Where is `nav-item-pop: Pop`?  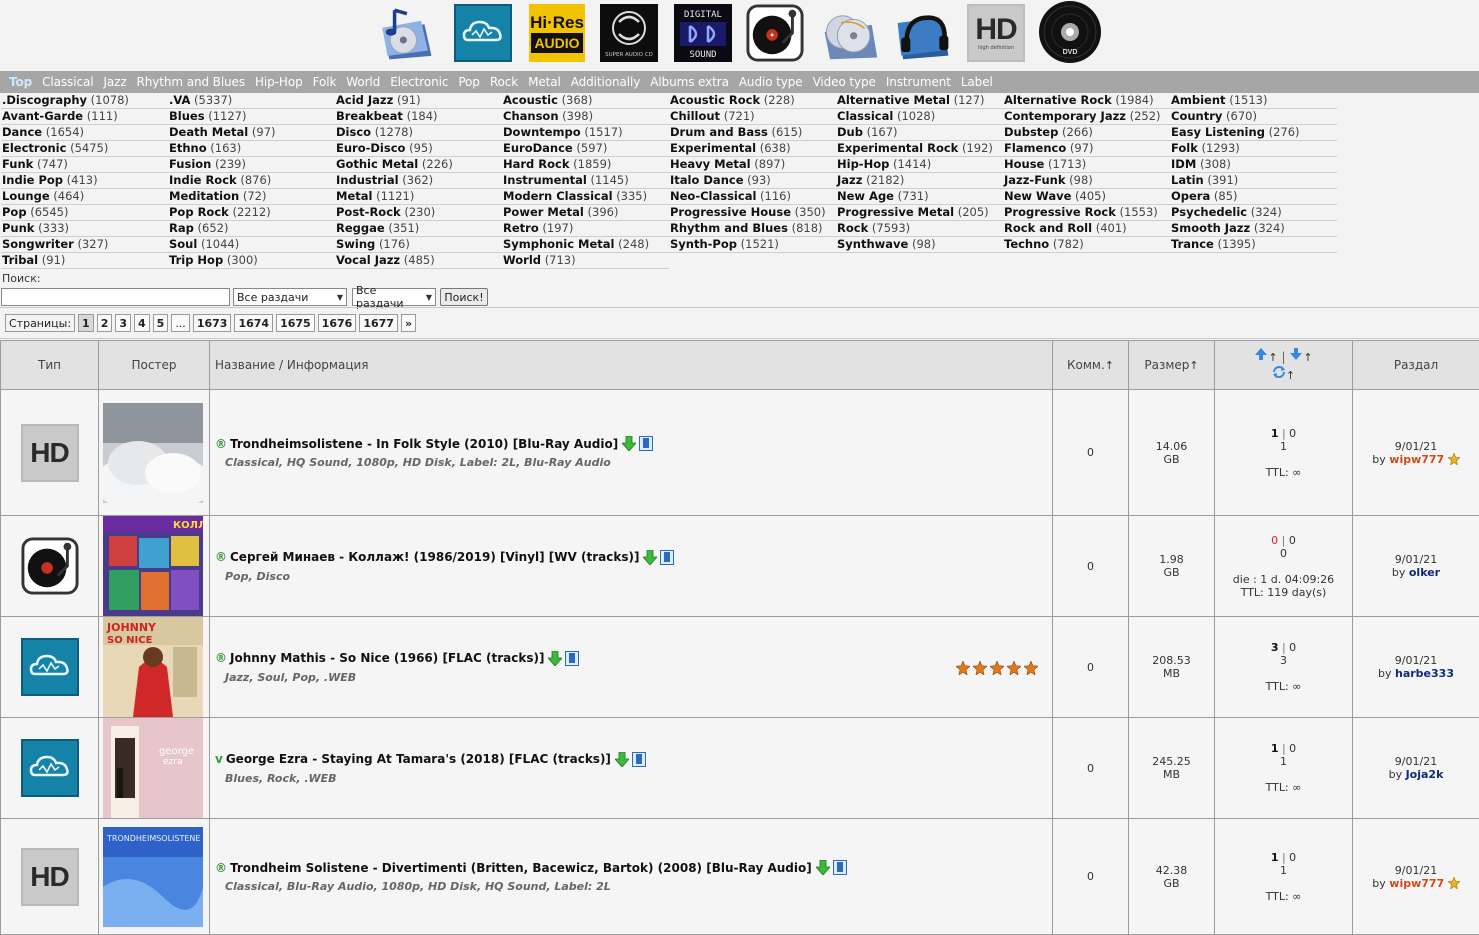
nav-item-pop: Pop is located at coordinates (468, 82).